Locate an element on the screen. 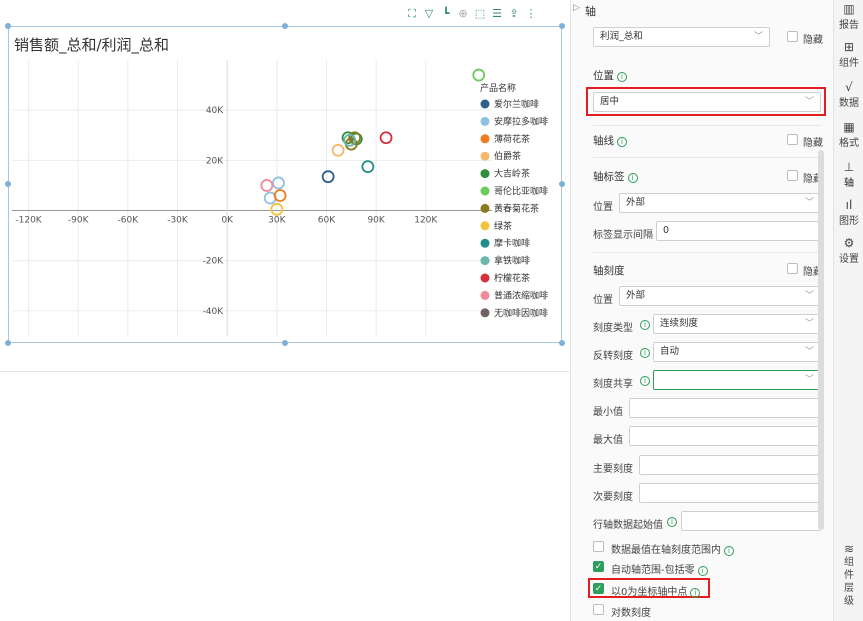  x-tick-label: 0K is located at coordinates (227, 221).